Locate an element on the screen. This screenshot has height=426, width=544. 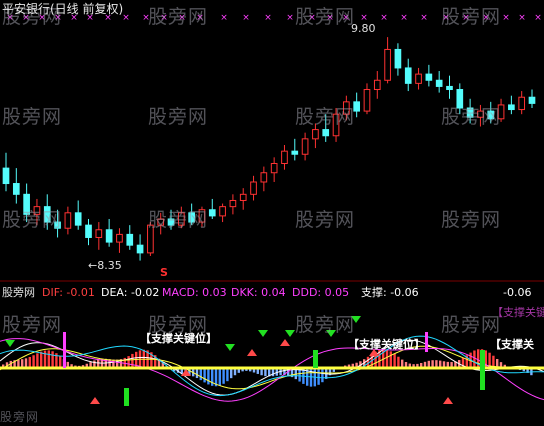
dkk-label: DKK: 0.04 is located at coordinates (258, 292).